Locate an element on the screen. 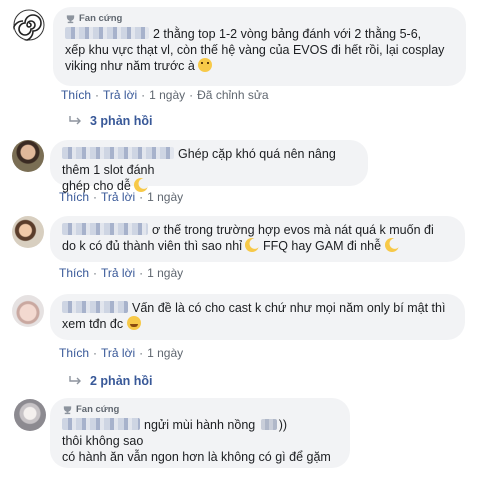  comment-text-line: xem tđn đc is located at coordinates (257, 324).